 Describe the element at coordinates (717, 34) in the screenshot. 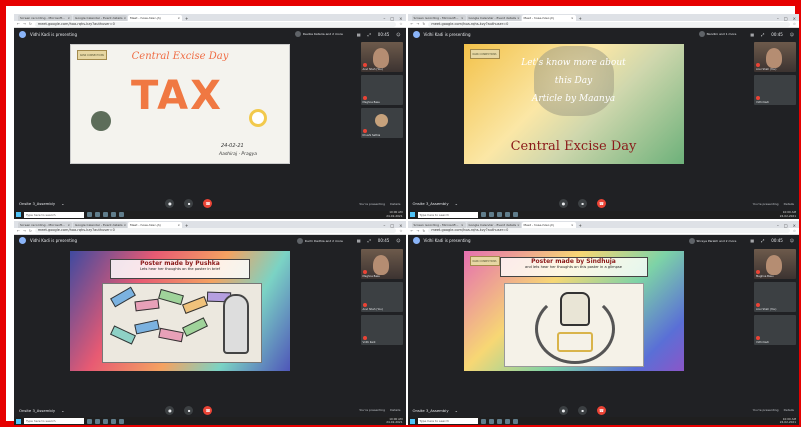

I see `participants-chip: Nandini and 1 more` at that location.